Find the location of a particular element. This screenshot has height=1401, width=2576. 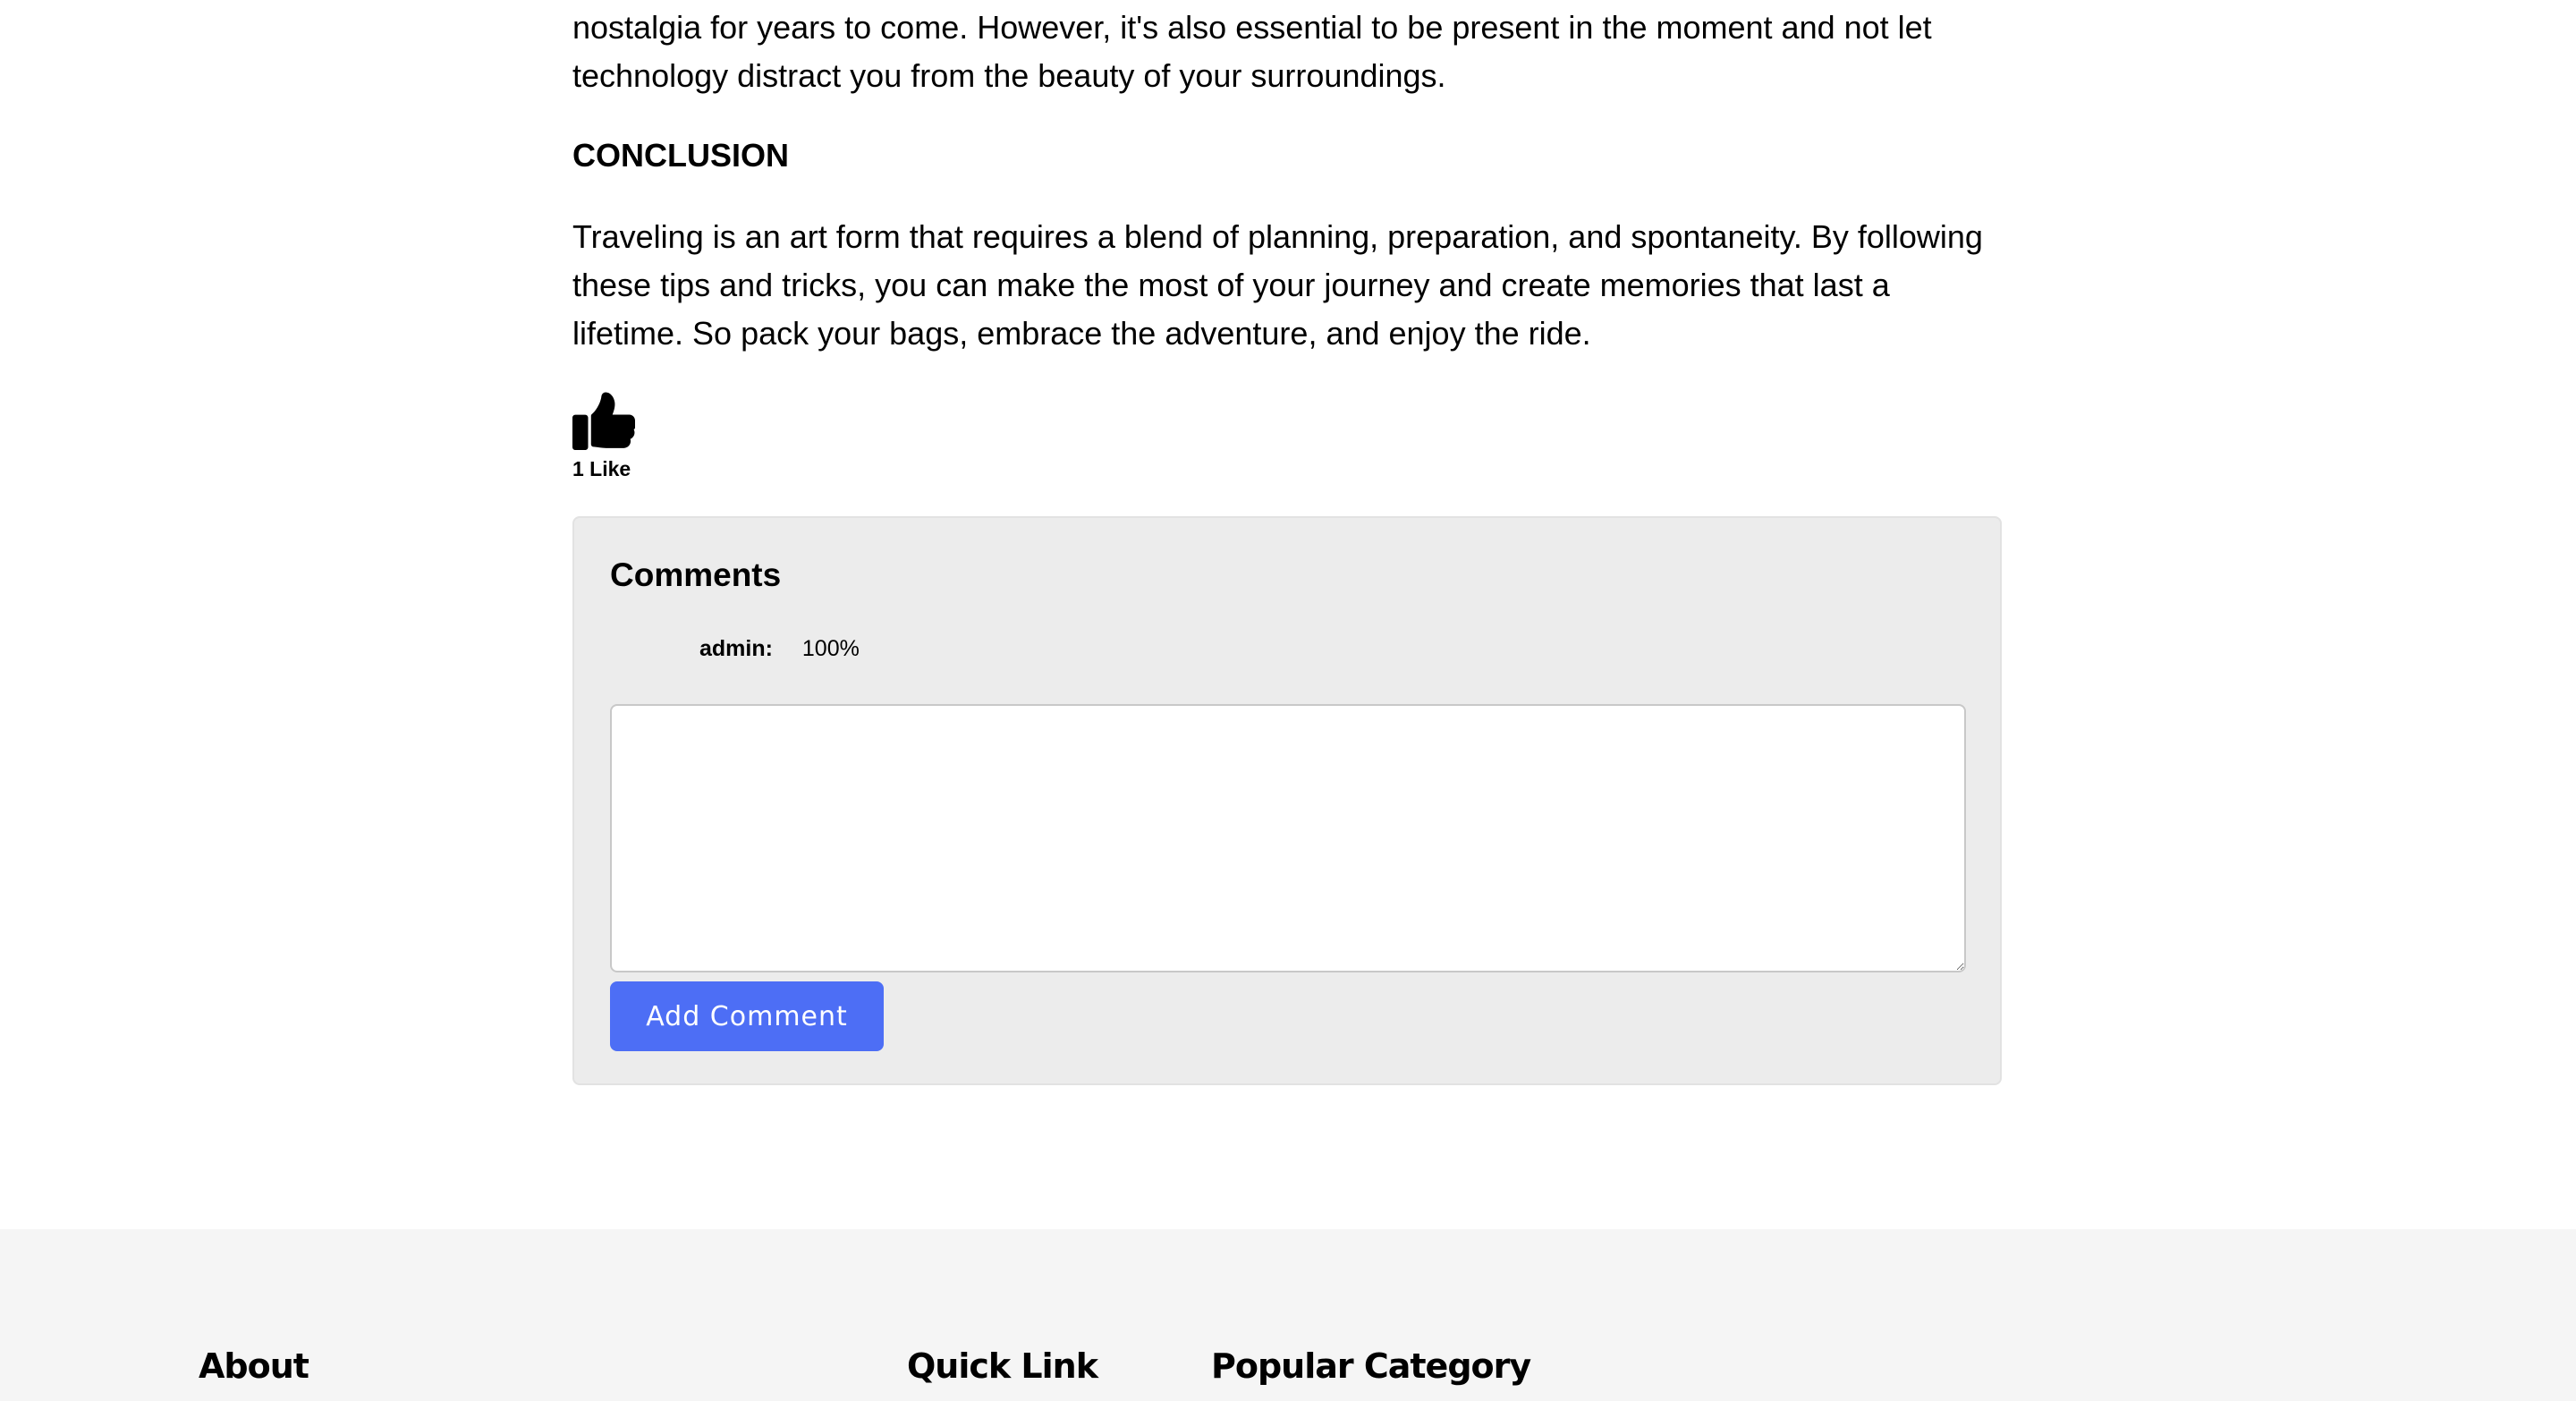

conclusion-heading: CONCLUSION is located at coordinates (680, 155).